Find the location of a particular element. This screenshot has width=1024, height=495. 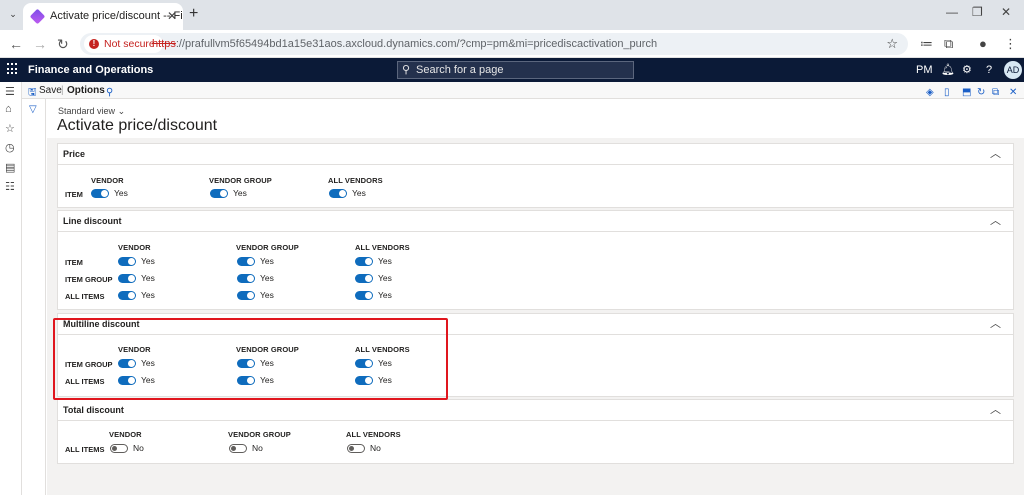

row-label-item-group: ITEM GROUP is located at coordinates (89, 279).